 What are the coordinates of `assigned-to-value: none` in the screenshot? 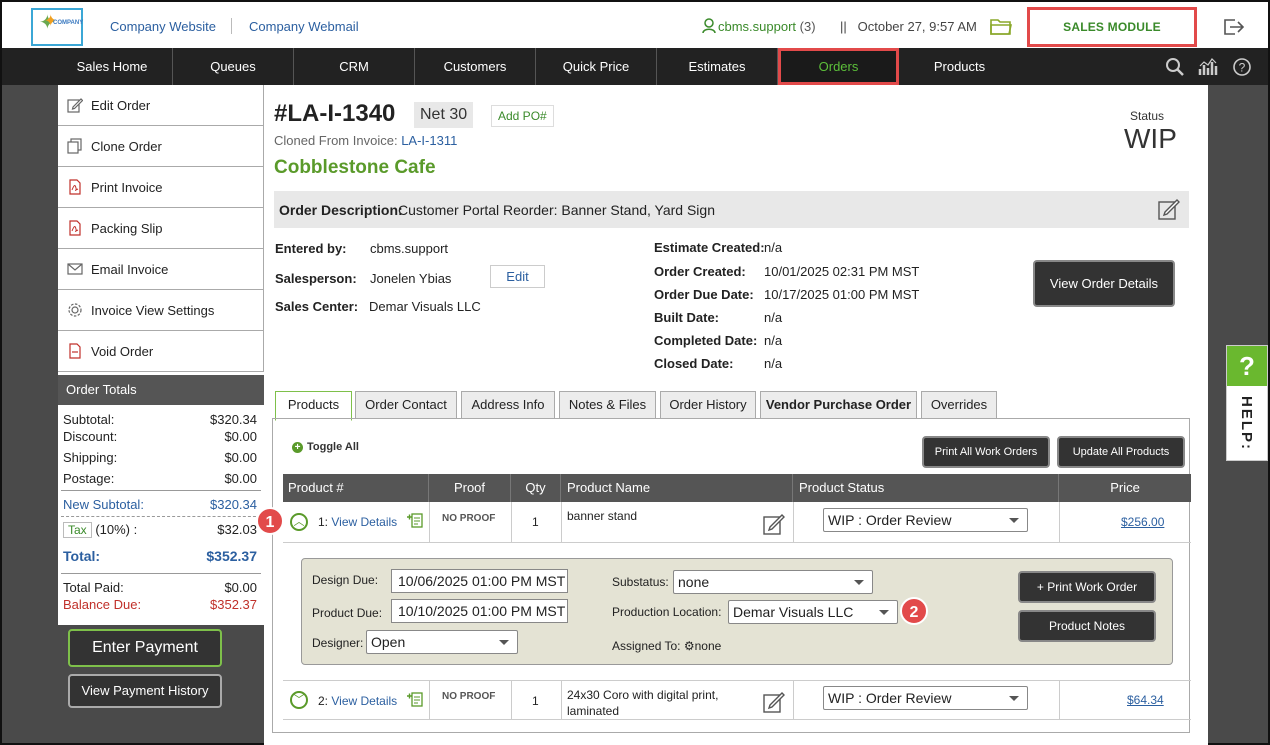 It's located at (708, 646).